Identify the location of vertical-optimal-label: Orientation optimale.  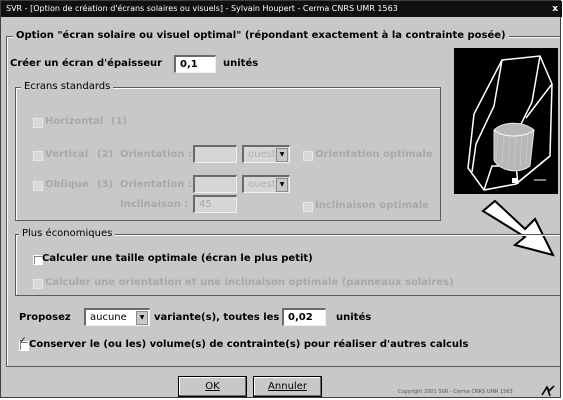
(374, 154).